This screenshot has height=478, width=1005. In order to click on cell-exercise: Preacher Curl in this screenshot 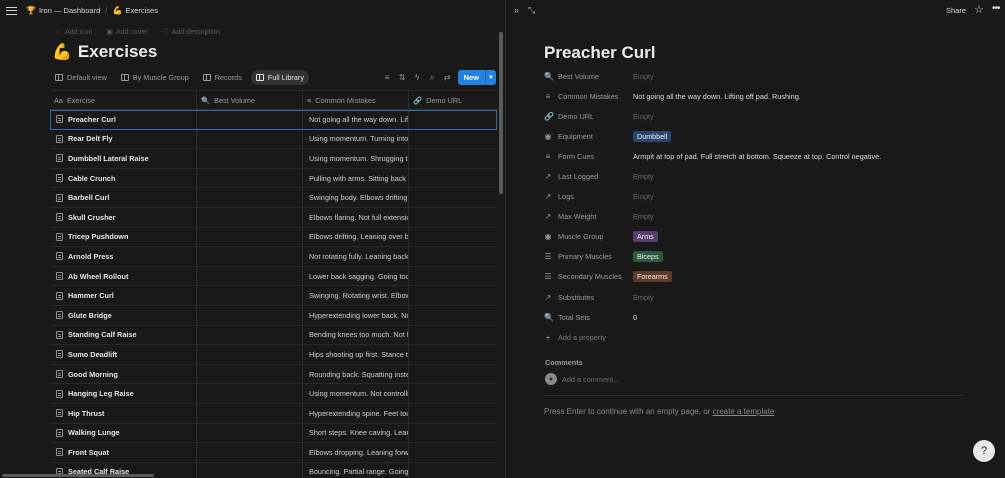, I will do `click(123, 119)`.